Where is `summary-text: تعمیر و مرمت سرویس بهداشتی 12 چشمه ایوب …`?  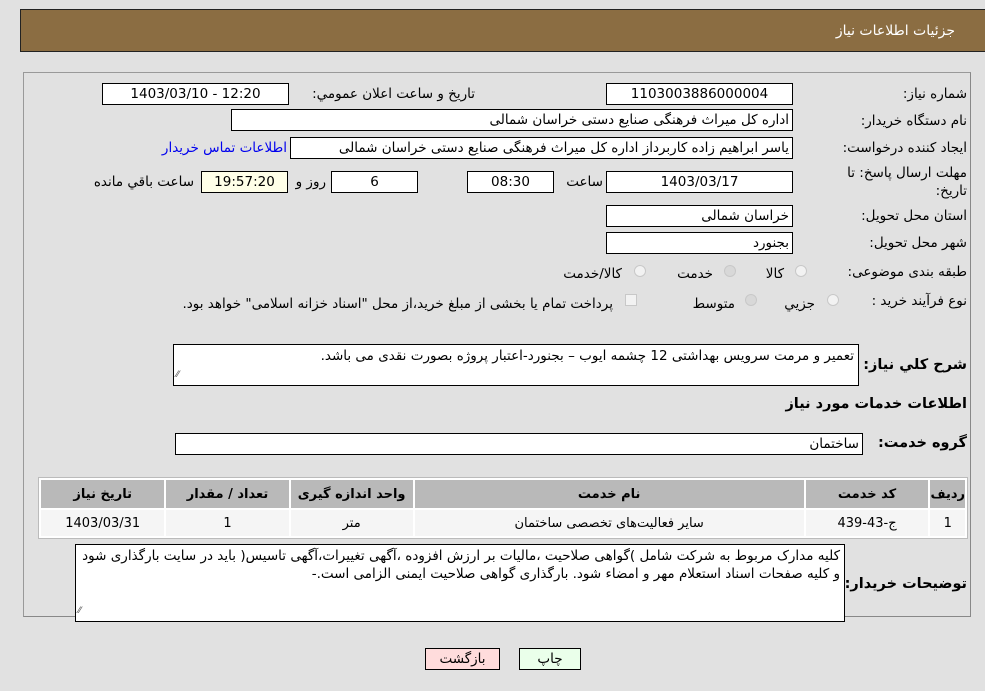 summary-text: تعمیر و مرمت سرویس بهداشتی 12 چشمه ایوب … is located at coordinates (587, 356).